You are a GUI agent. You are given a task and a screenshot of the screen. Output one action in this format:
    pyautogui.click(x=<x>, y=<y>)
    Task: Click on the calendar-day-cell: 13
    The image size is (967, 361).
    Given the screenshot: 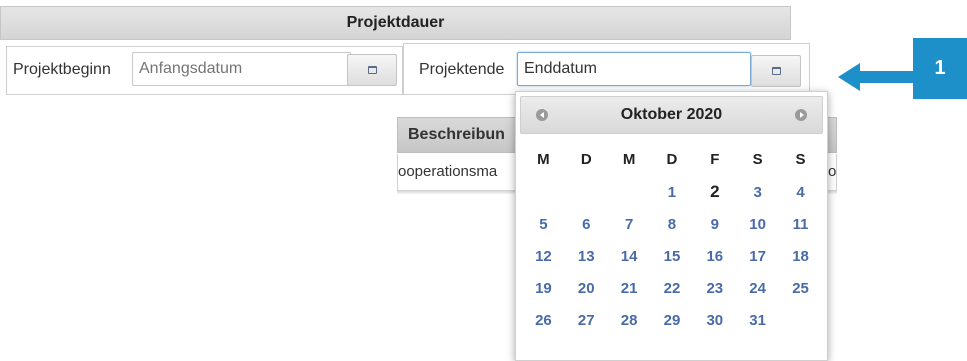 What is the action you would take?
    pyautogui.click(x=586, y=256)
    